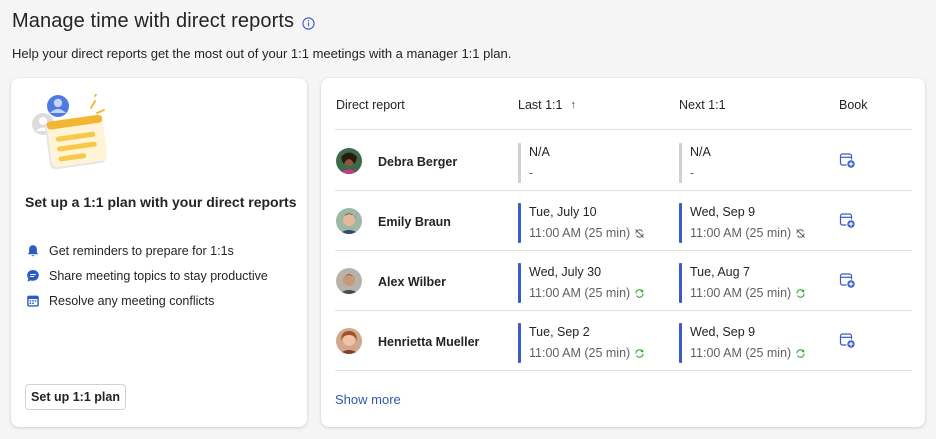 The image size is (936, 439). I want to click on show-more-link: Show more, so click(368, 399).